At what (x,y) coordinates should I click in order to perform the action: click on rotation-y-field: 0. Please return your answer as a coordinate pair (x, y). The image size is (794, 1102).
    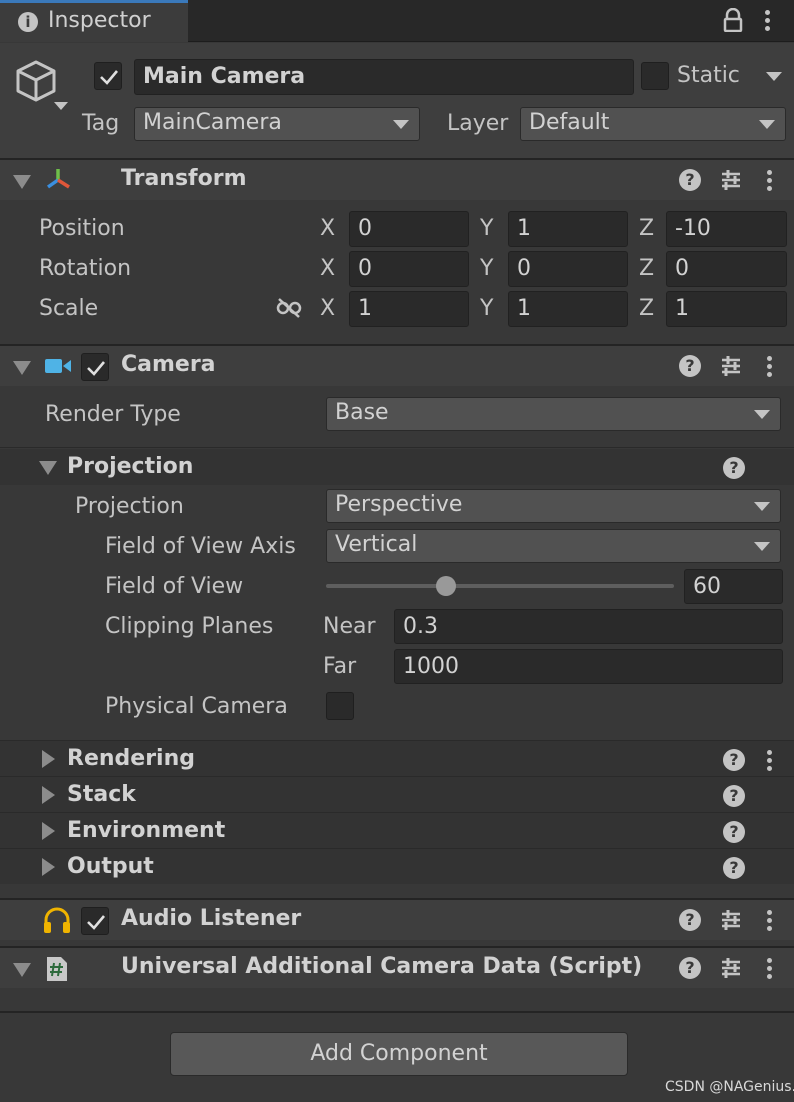
    Looking at the image, I should click on (568, 269).